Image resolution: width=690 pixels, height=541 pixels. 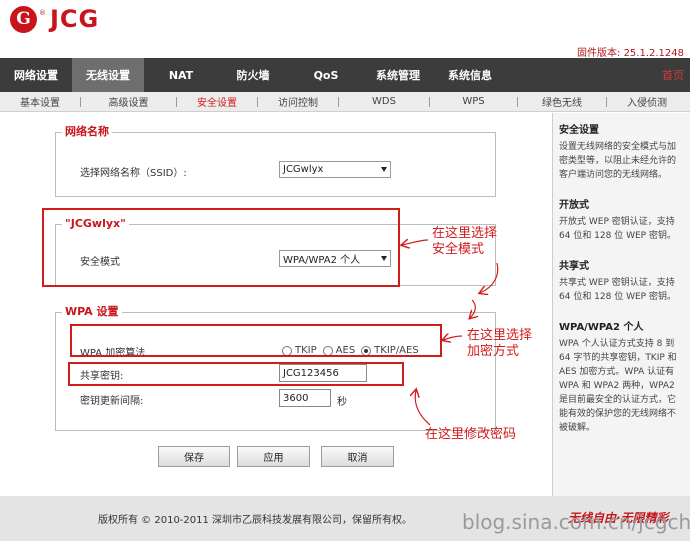 What do you see at coordinates (617, 229) in the screenshot?
I see `help-open-body: 开放式 WEP 密钥认证，支持 64 位和 128 位 WEP 密钥。` at bounding box center [617, 229].